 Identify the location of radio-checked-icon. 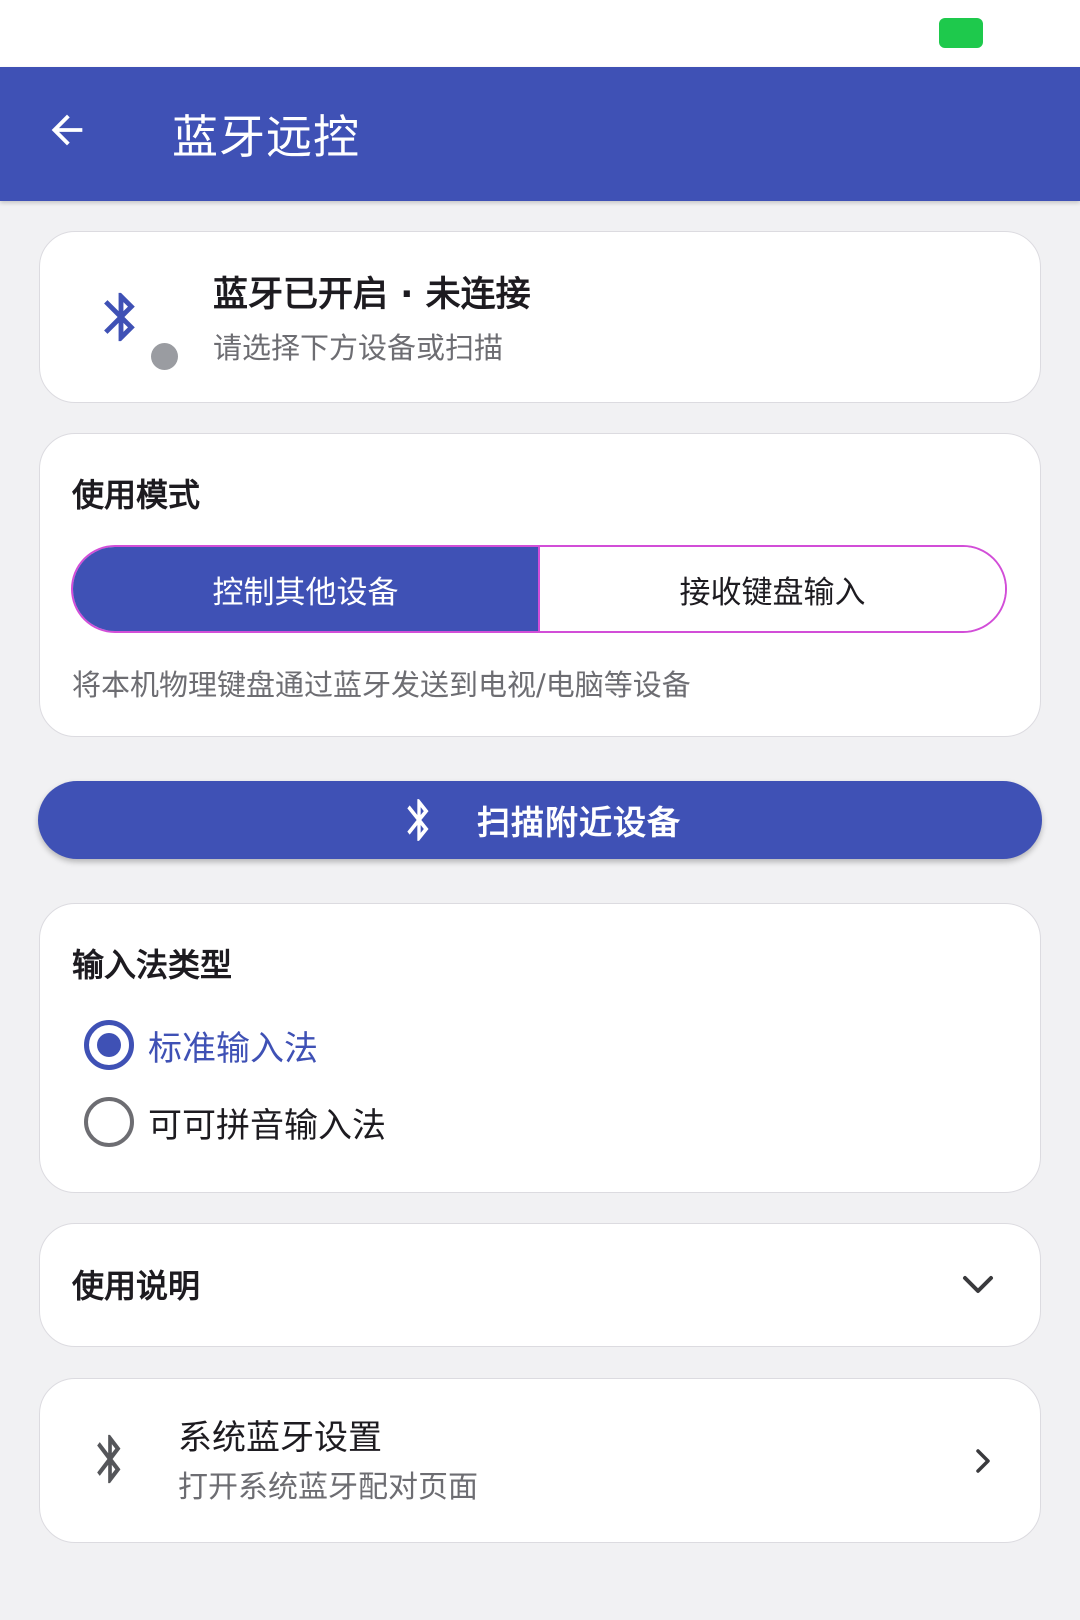
(109, 1045).